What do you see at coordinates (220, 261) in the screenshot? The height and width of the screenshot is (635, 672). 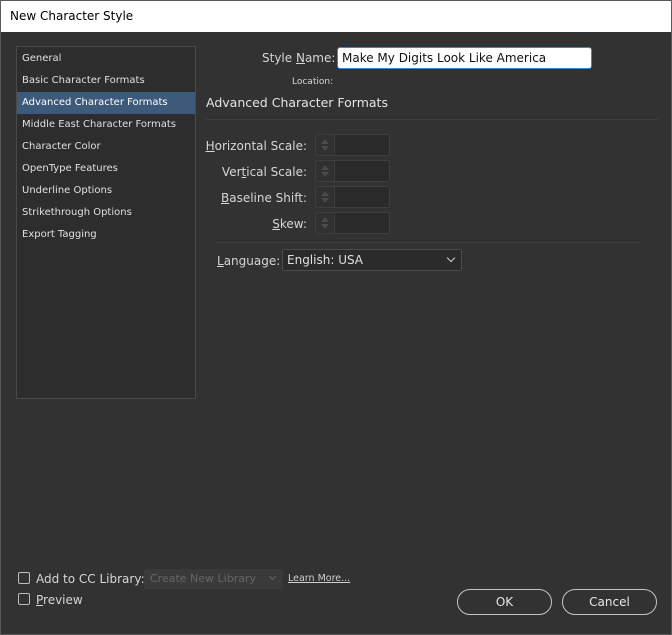 I see `language-mnemonic: L` at bounding box center [220, 261].